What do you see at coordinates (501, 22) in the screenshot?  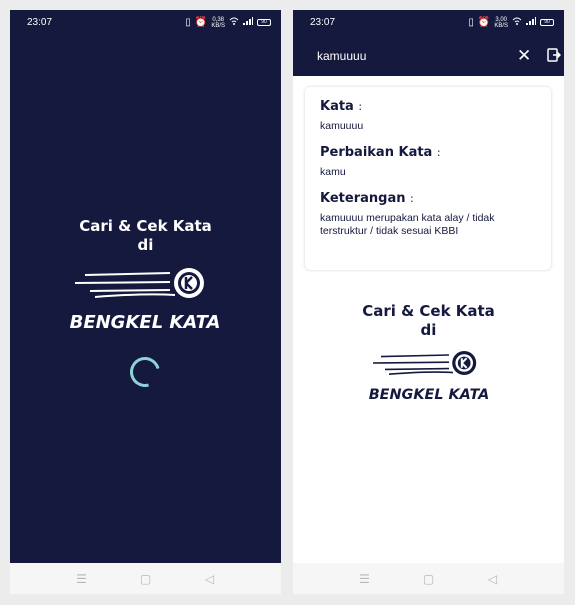 I see `network-speed: 3,00 KB/S` at bounding box center [501, 22].